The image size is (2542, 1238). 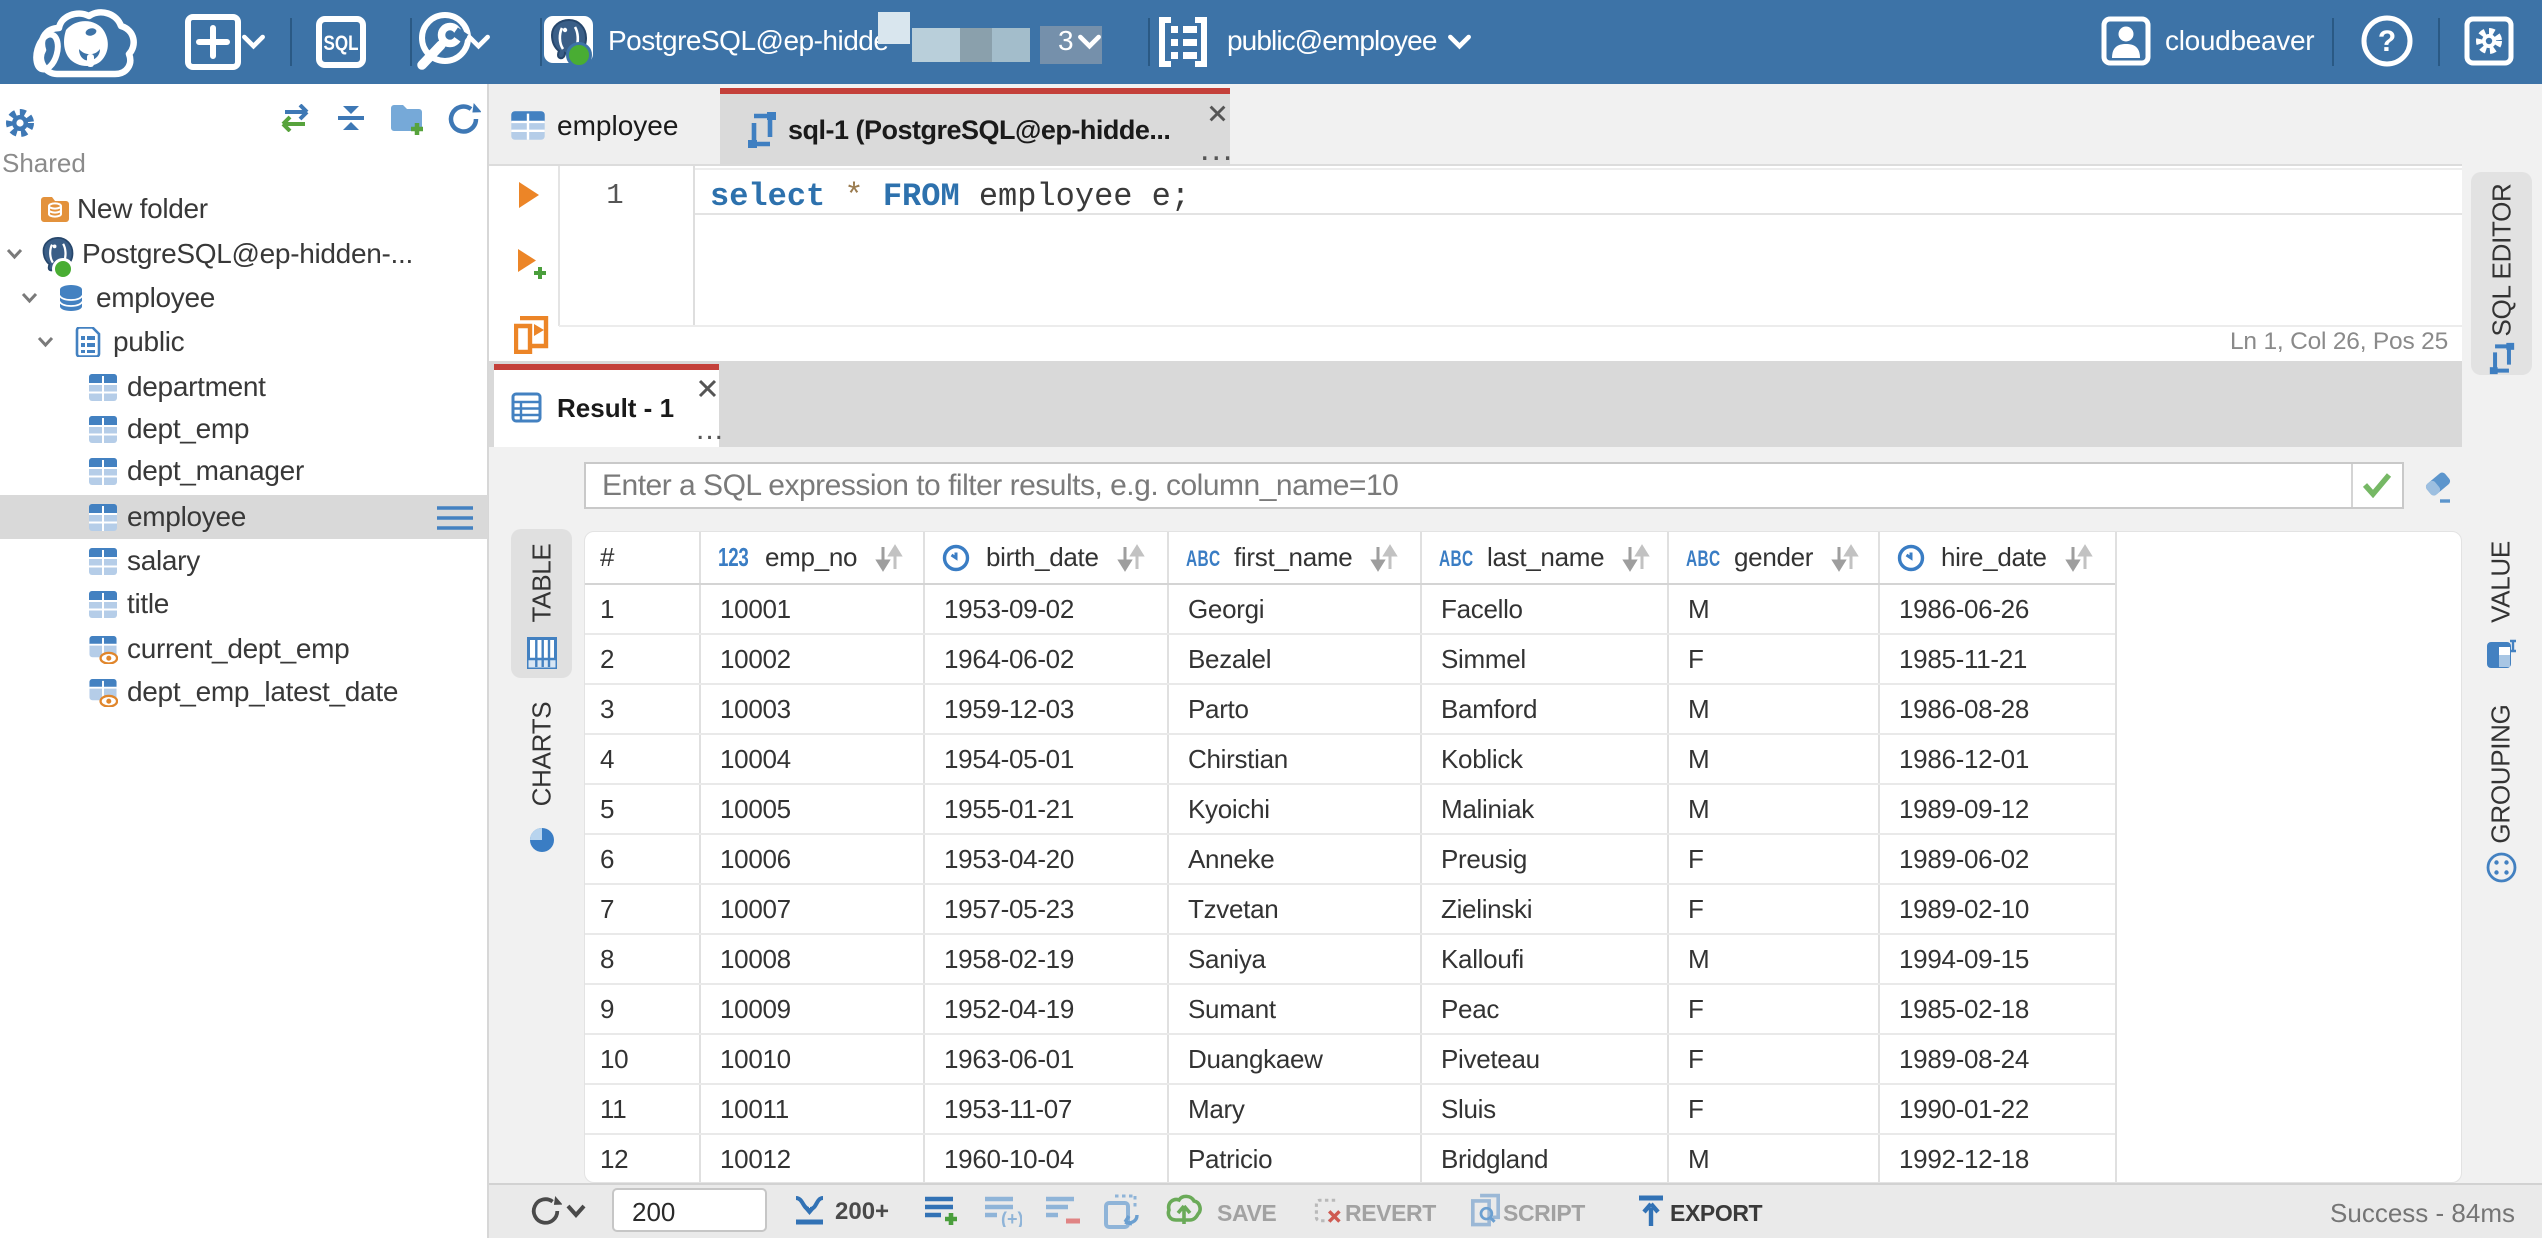 I want to click on svg-text: SQL, so click(x=341, y=43).